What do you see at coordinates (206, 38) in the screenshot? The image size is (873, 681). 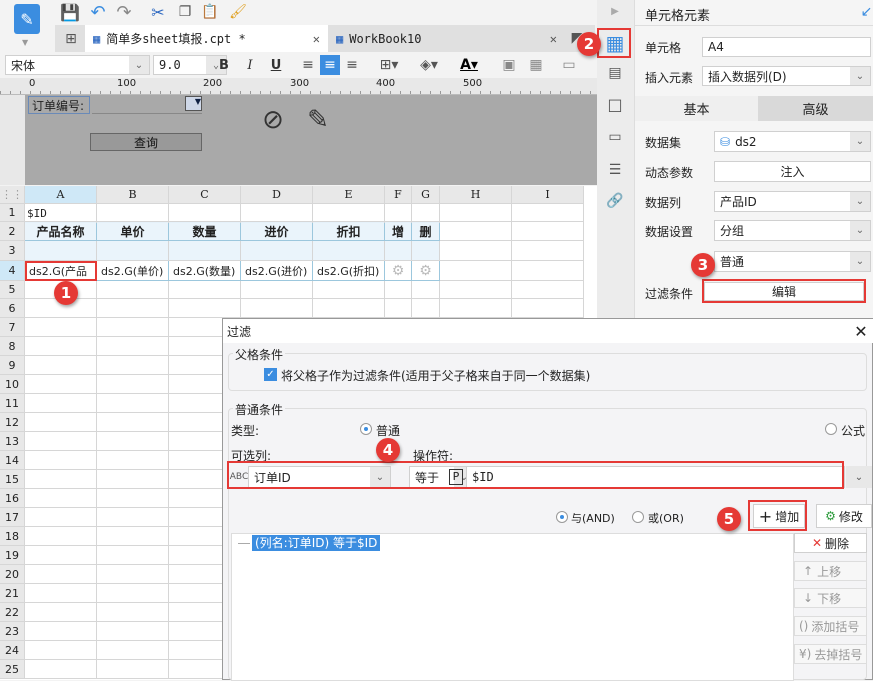 I see `tab-cpt: ▦ 简单多sheet填报.cpt * ✕` at bounding box center [206, 38].